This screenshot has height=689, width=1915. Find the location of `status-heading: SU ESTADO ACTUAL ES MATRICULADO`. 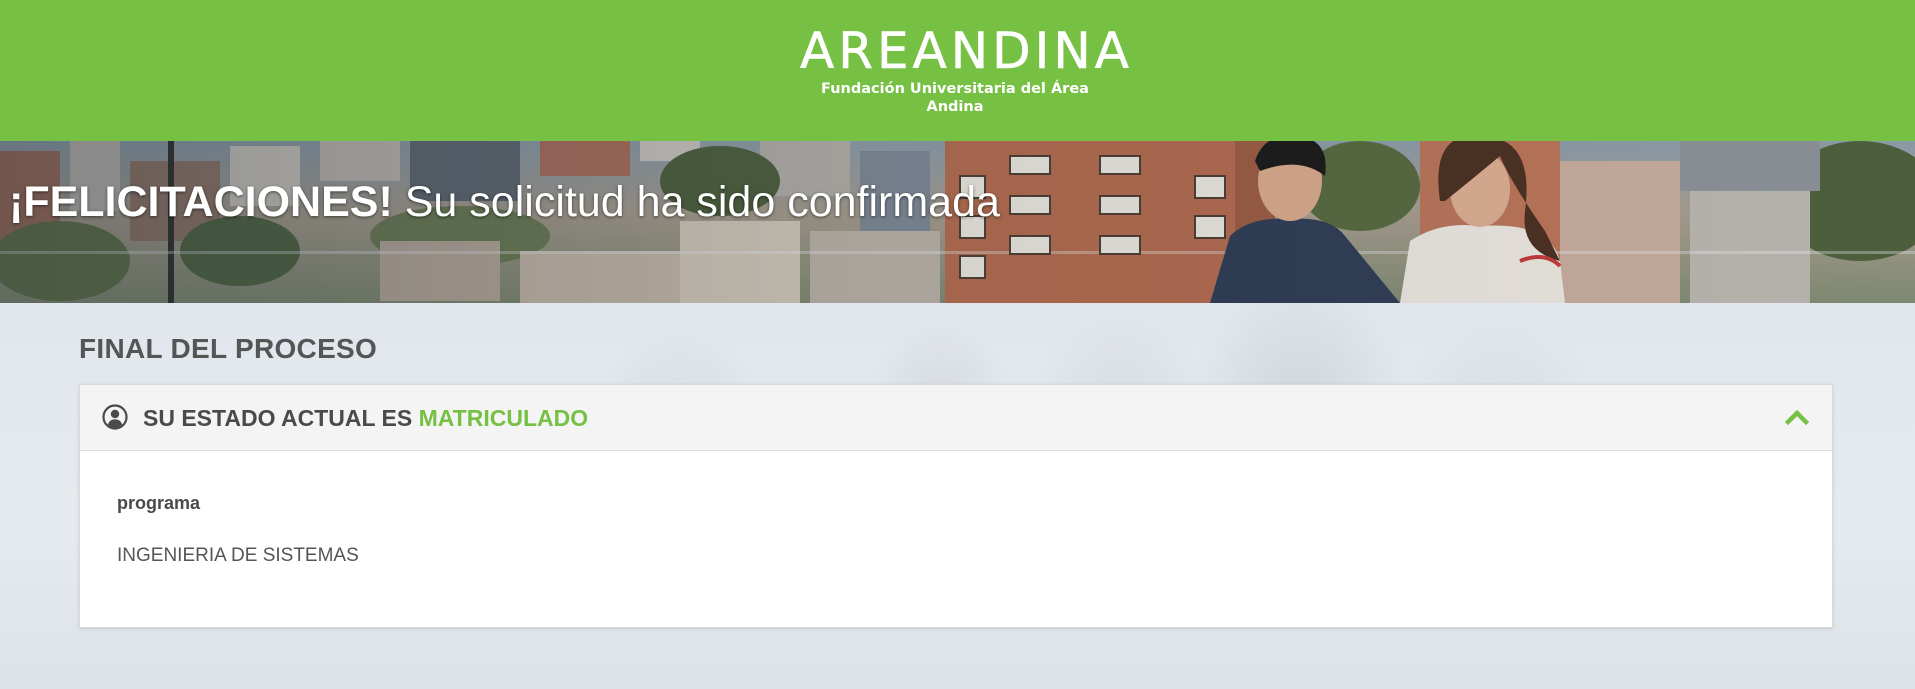

status-heading: SU ESTADO ACTUAL ES MATRICULADO is located at coordinates (365, 418).